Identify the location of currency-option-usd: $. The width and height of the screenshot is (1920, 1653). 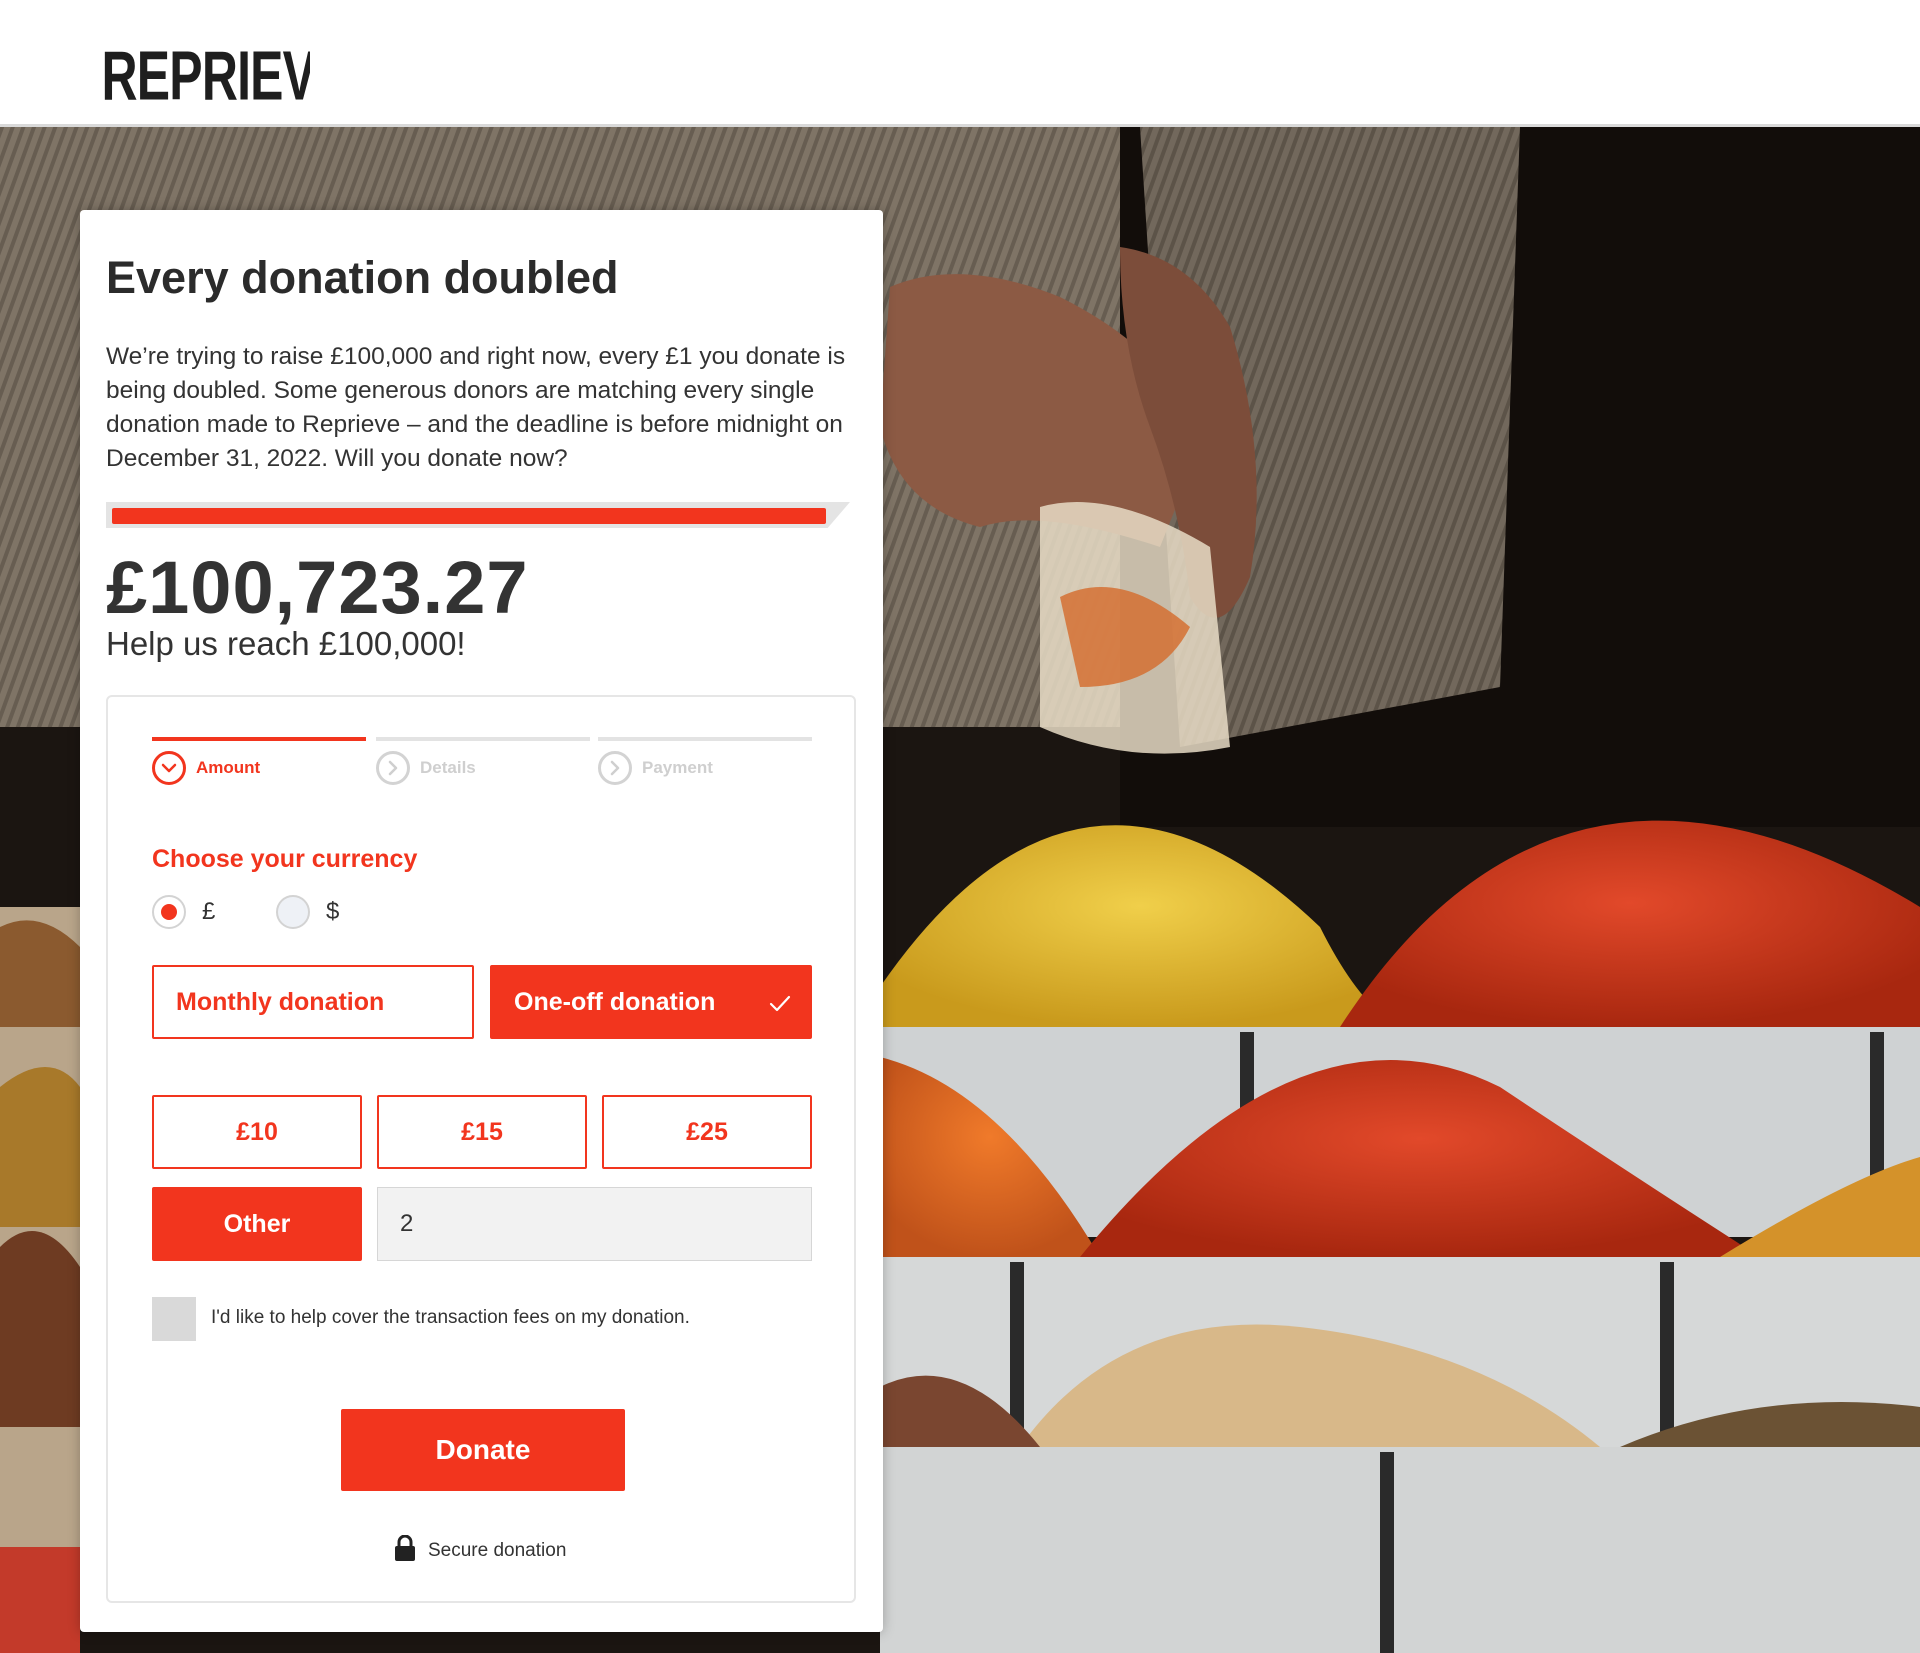
(307, 912).